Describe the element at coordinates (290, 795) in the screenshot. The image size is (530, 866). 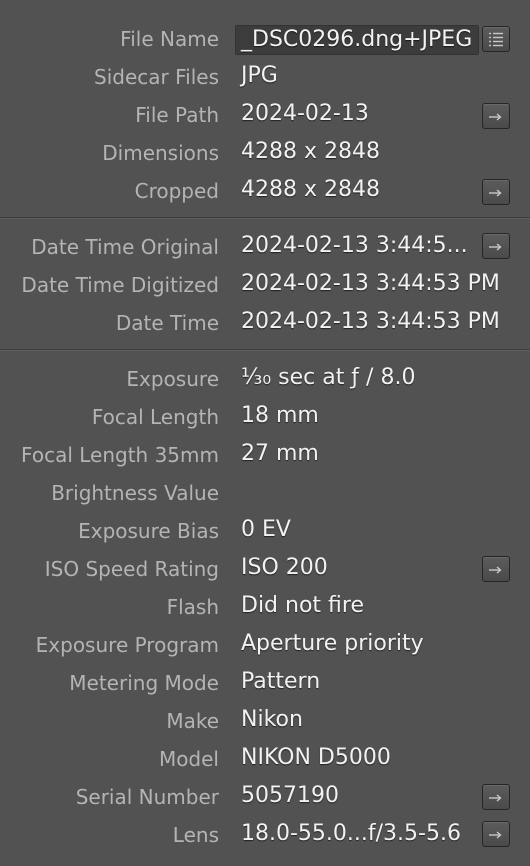
I see `value-serial-number: 5057190` at that location.